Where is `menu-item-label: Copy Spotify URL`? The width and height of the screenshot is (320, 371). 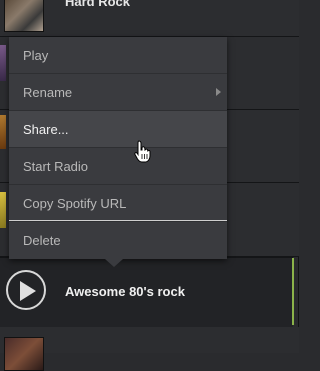 menu-item-label: Copy Spotify URL is located at coordinates (75, 203).